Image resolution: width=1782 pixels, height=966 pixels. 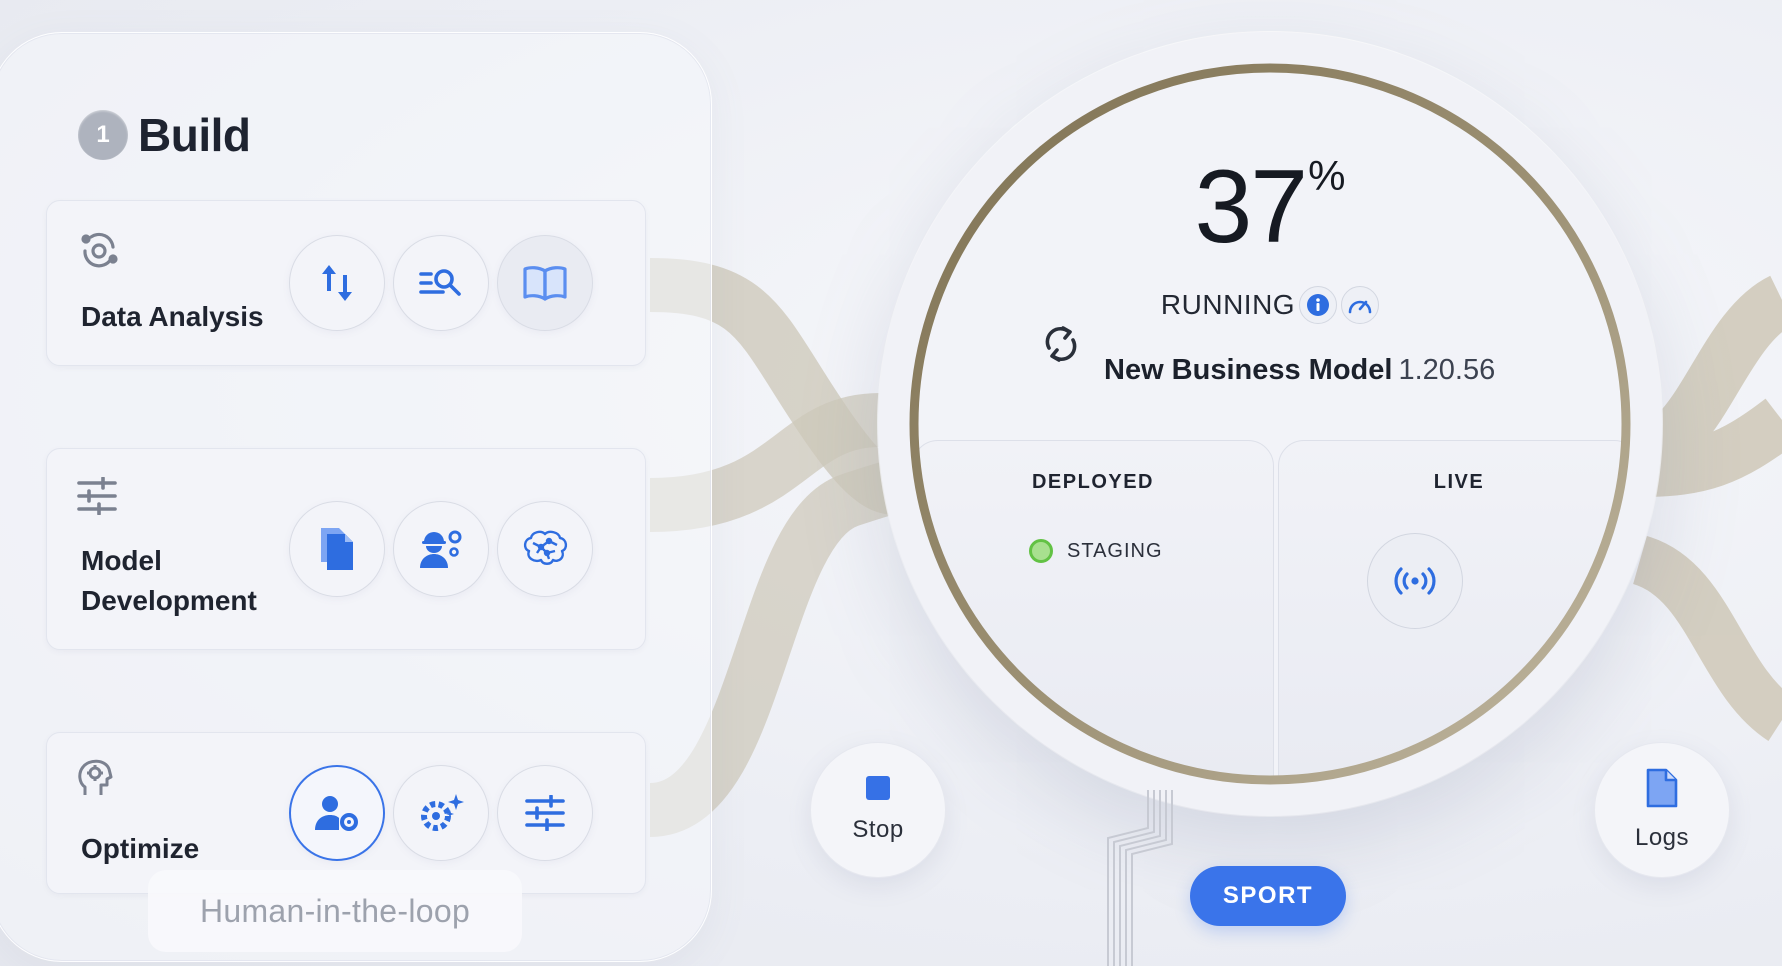 I want to click on card-title-line1: Model, so click(x=121, y=560).